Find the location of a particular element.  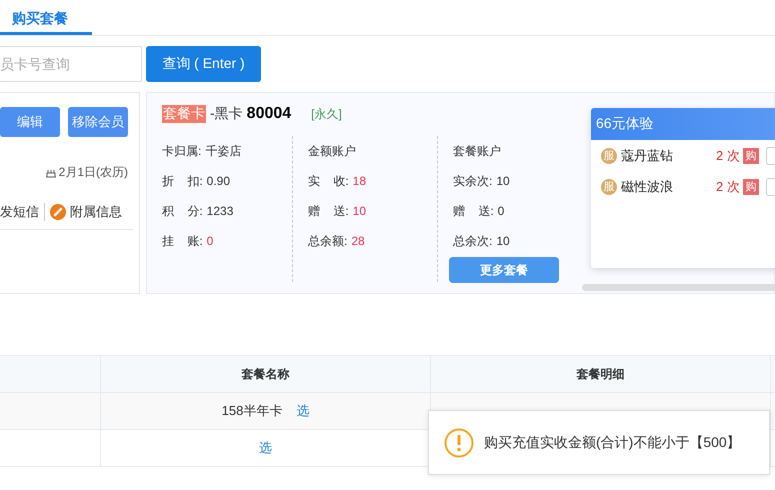

field-label: 实 收: is located at coordinates (328, 181).